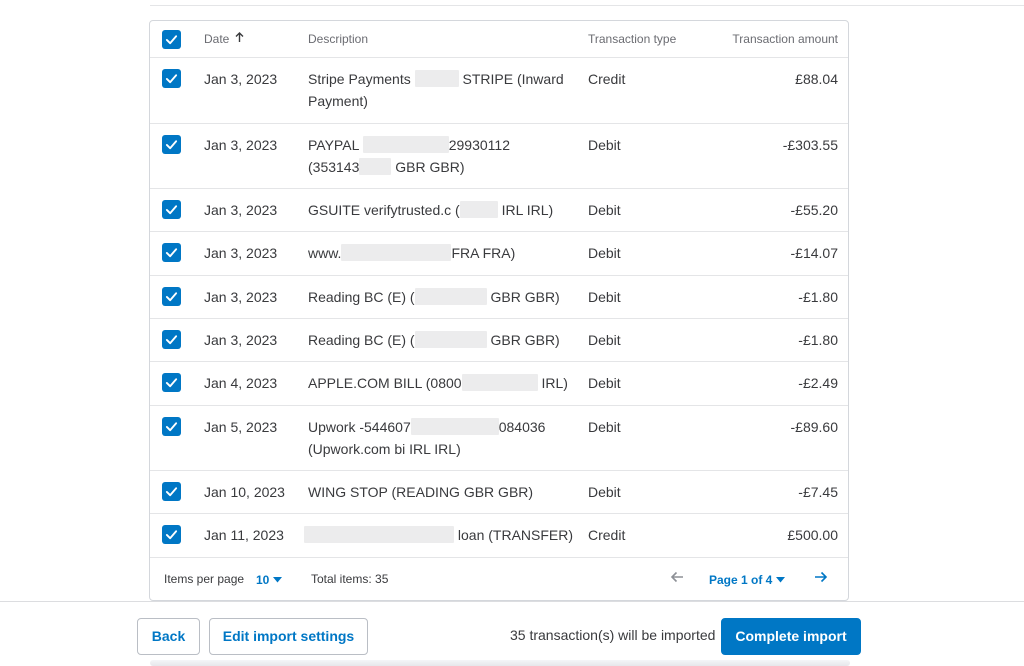  I want to click on edit-import-settings-button: Edit import settings, so click(288, 636).